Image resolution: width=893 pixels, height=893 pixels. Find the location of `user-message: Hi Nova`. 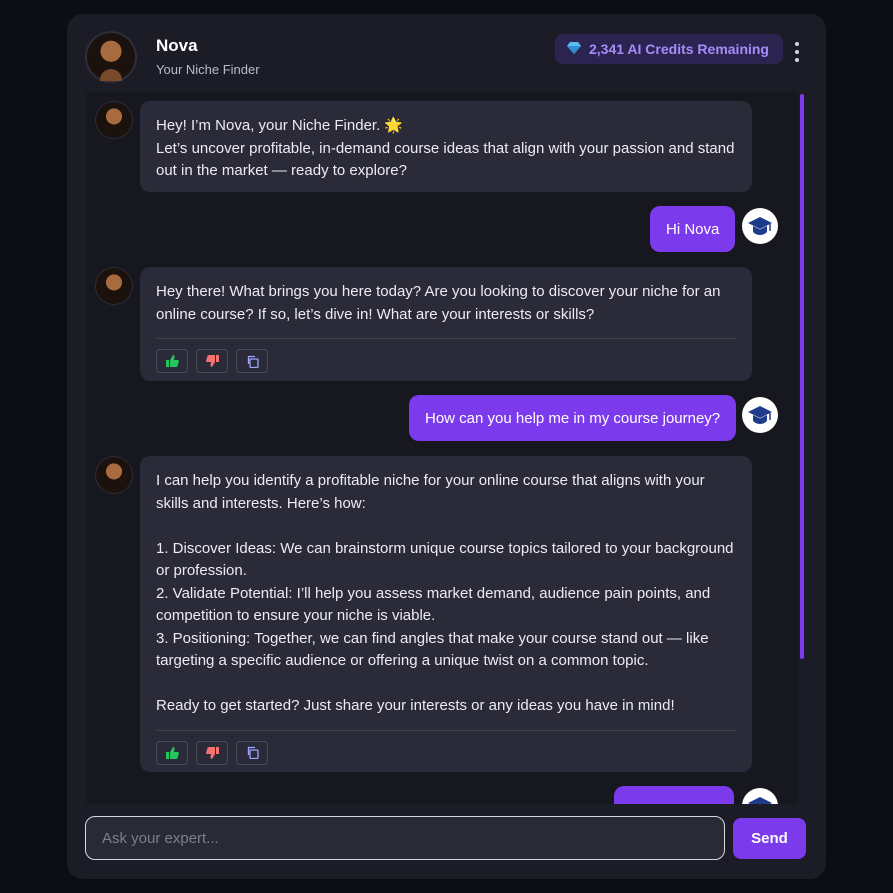

user-message: Hi Nova is located at coordinates (693, 229).